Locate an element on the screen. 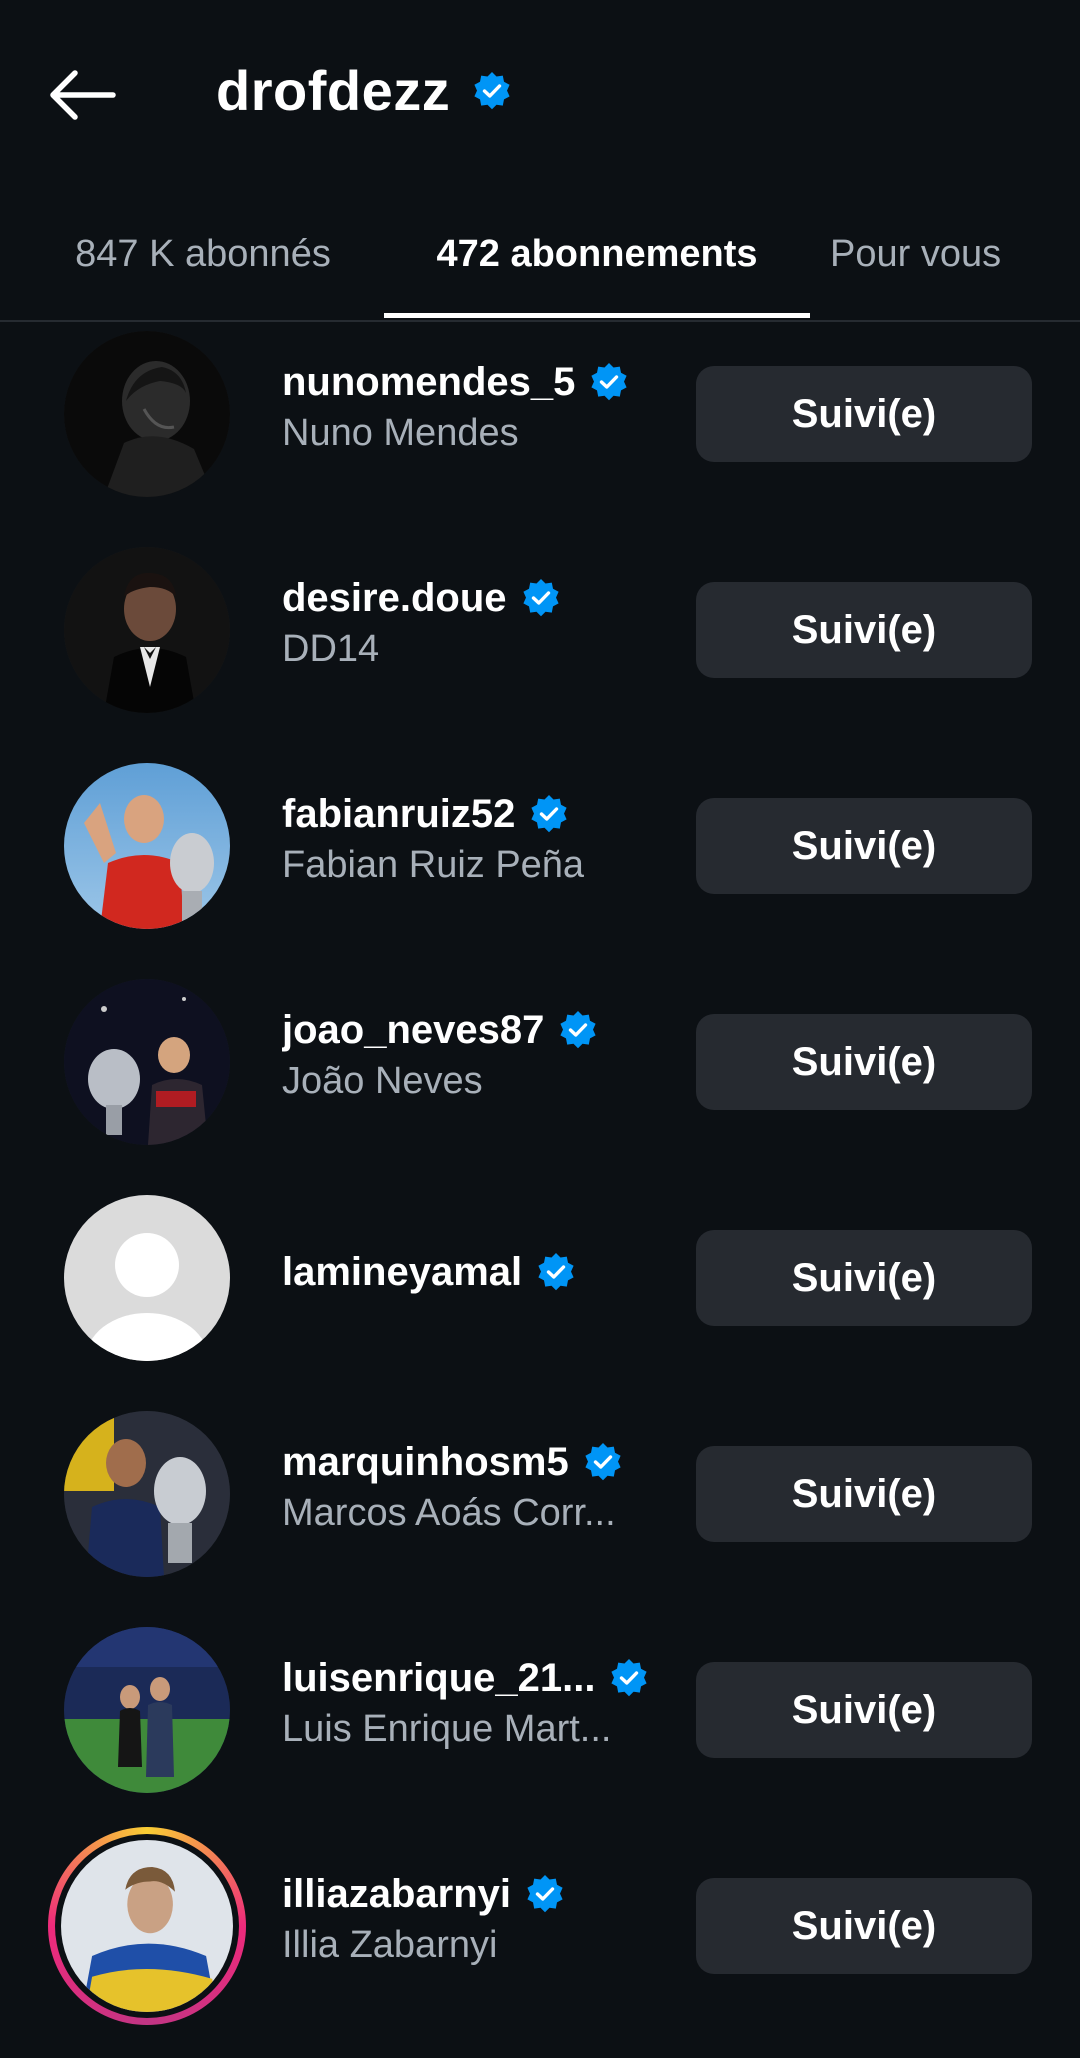  profile-title: drofdezz is located at coordinates (364, 90).